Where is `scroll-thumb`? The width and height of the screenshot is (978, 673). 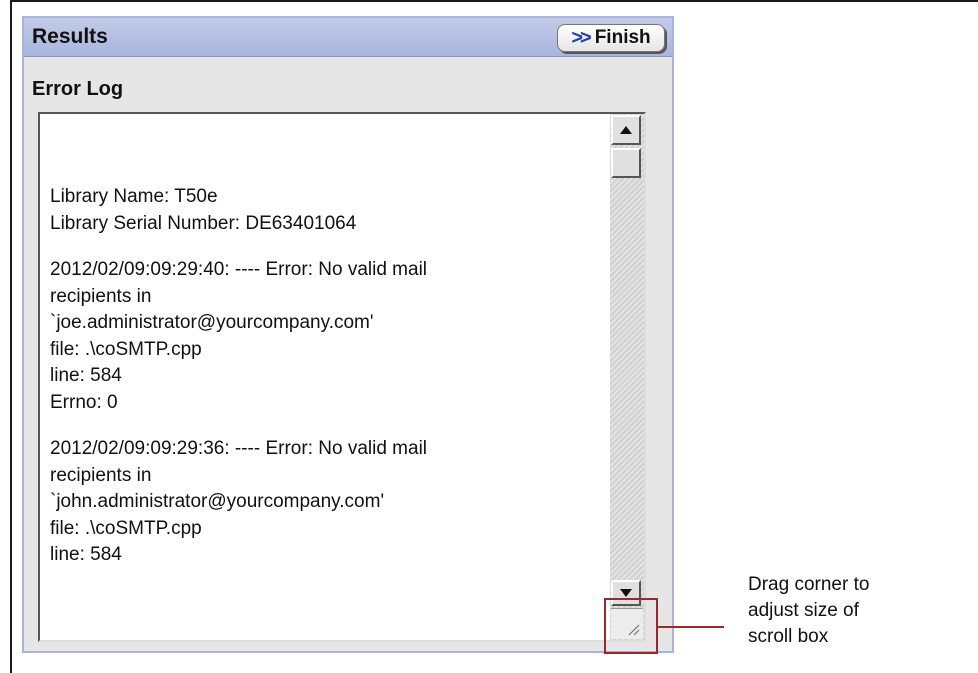
scroll-thumb is located at coordinates (626, 163).